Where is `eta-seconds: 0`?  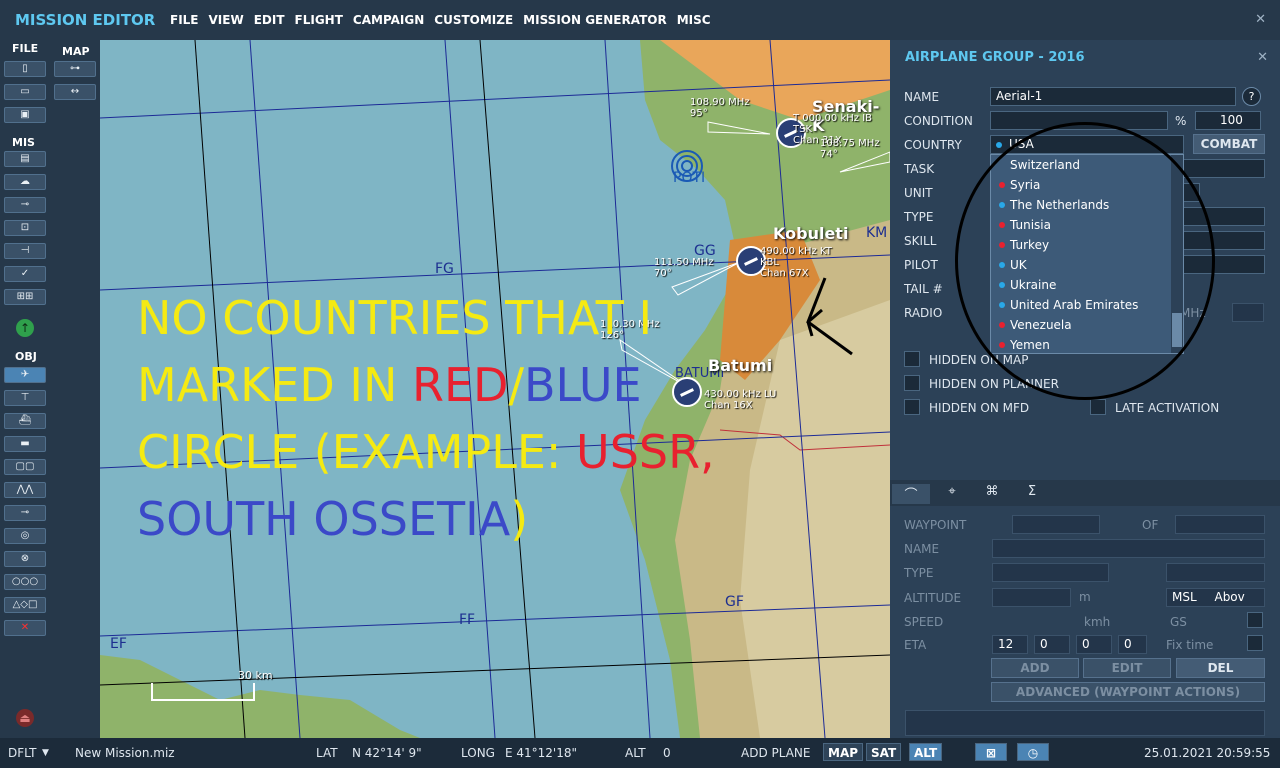 eta-seconds: 0 is located at coordinates (1094, 644).